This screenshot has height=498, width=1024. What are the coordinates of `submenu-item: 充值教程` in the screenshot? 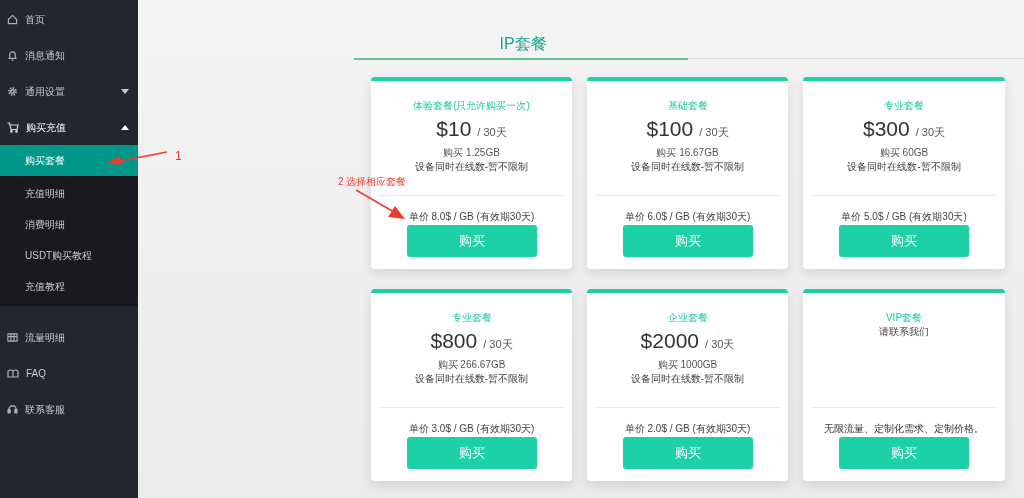 It's located at (69, 286).